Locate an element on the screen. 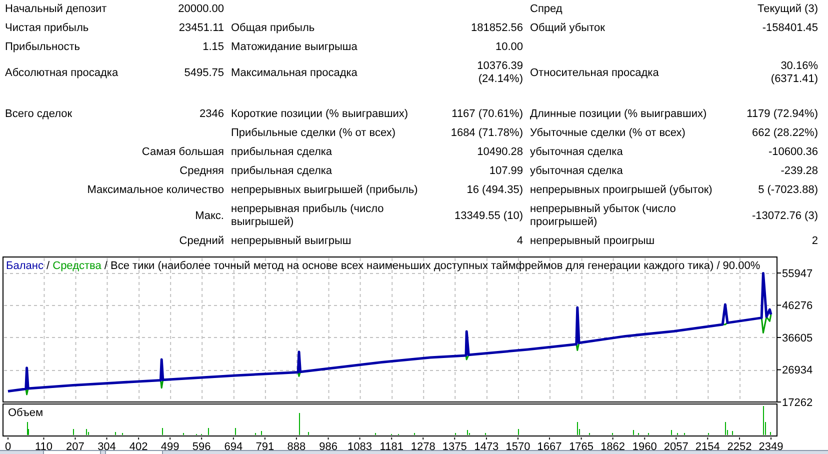  stat-value: -10600.36 is located at coordinates (793, 152).